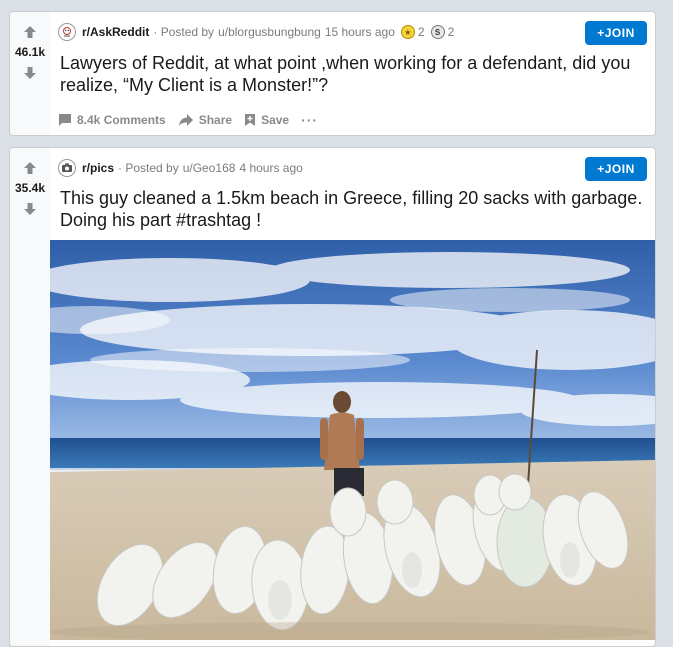 The image size is (673, 647). What do you see at coordinates (30, 188) in the screenshot?
I see `vote-score: 35.4k` at bounding box center [30, 188].